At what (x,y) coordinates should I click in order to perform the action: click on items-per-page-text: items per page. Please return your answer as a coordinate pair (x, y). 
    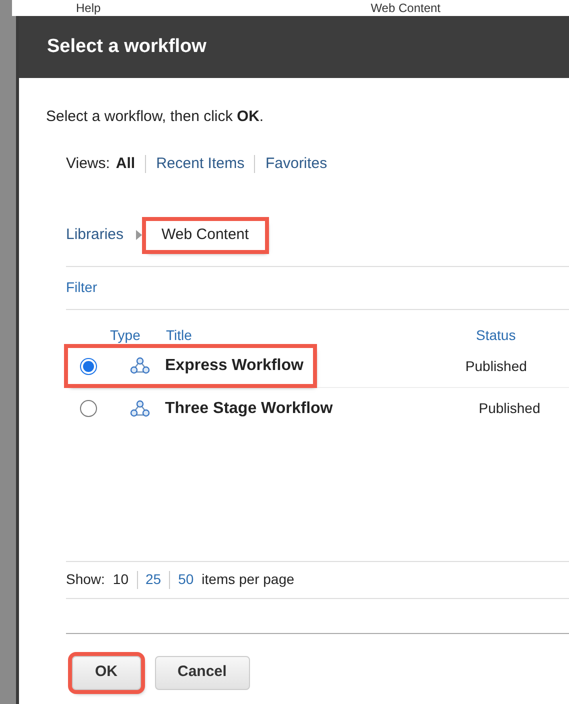
    Looking at the image, I should click on (248, 579).